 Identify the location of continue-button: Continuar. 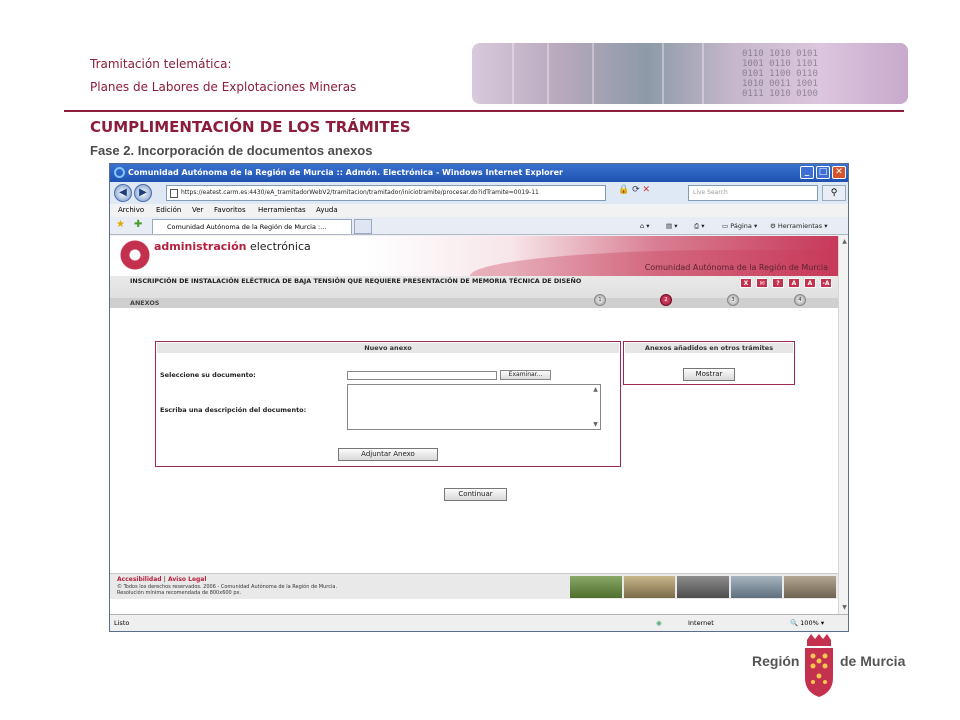
(475, 494).